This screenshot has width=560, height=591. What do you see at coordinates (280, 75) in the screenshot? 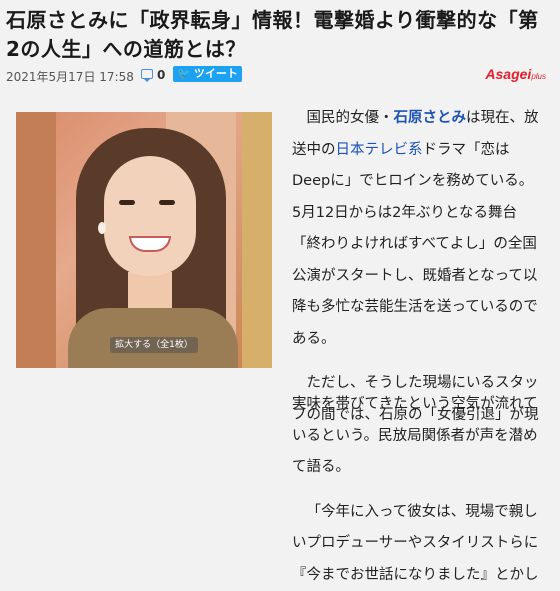
I see `article-meta: 2021年5月17日 17:58 0 🐦ツイート Asageiplus` at bounding box center [280, 75].